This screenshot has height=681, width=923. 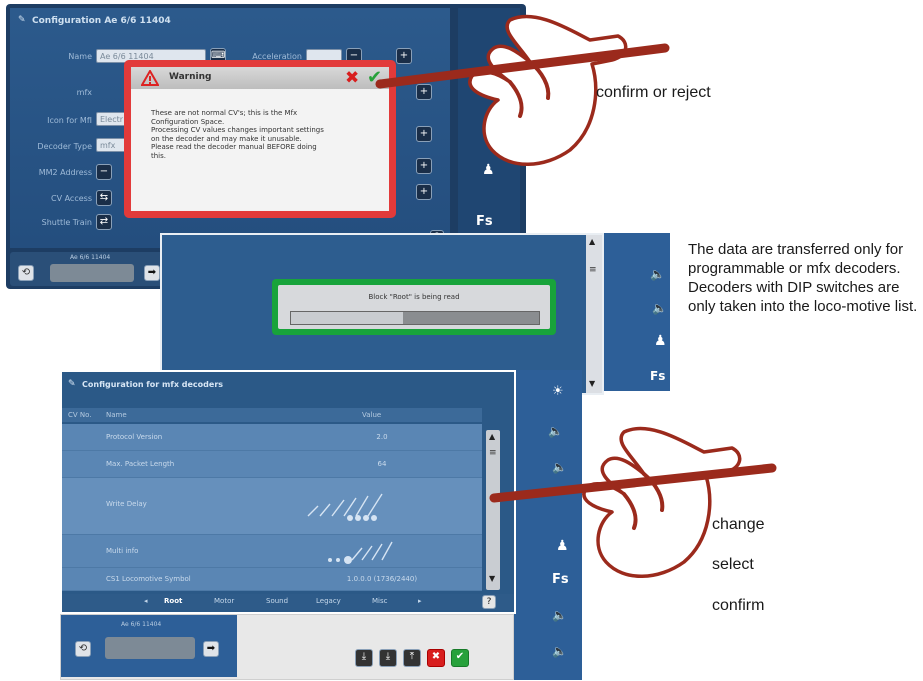 What do you see at coordinates (277, 601) in the screenshot?
I see `tab-sound: Sound` at bounding box center [277, 601].